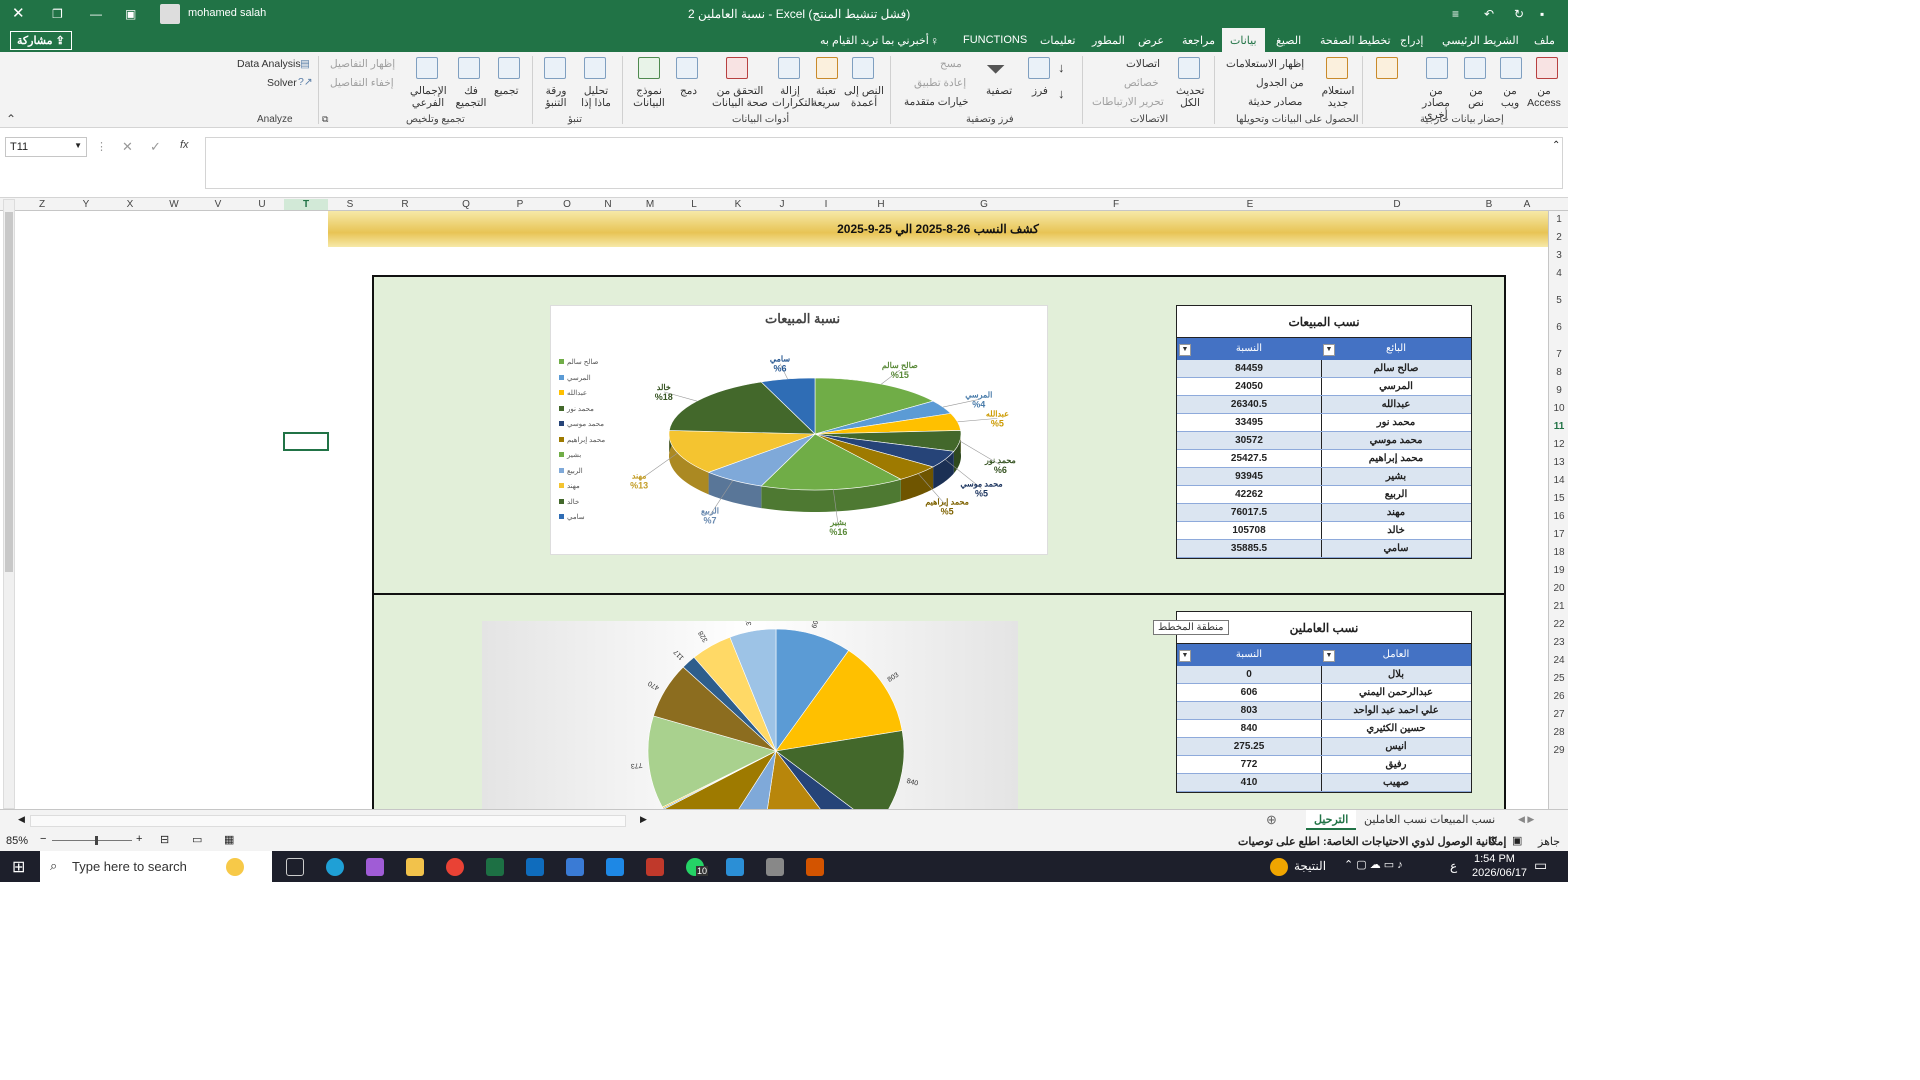 The image size is (1920, 1080). Describe the element at coordinates (130, 204) in the screenshot. I see `column-header-cell: X` at that location.